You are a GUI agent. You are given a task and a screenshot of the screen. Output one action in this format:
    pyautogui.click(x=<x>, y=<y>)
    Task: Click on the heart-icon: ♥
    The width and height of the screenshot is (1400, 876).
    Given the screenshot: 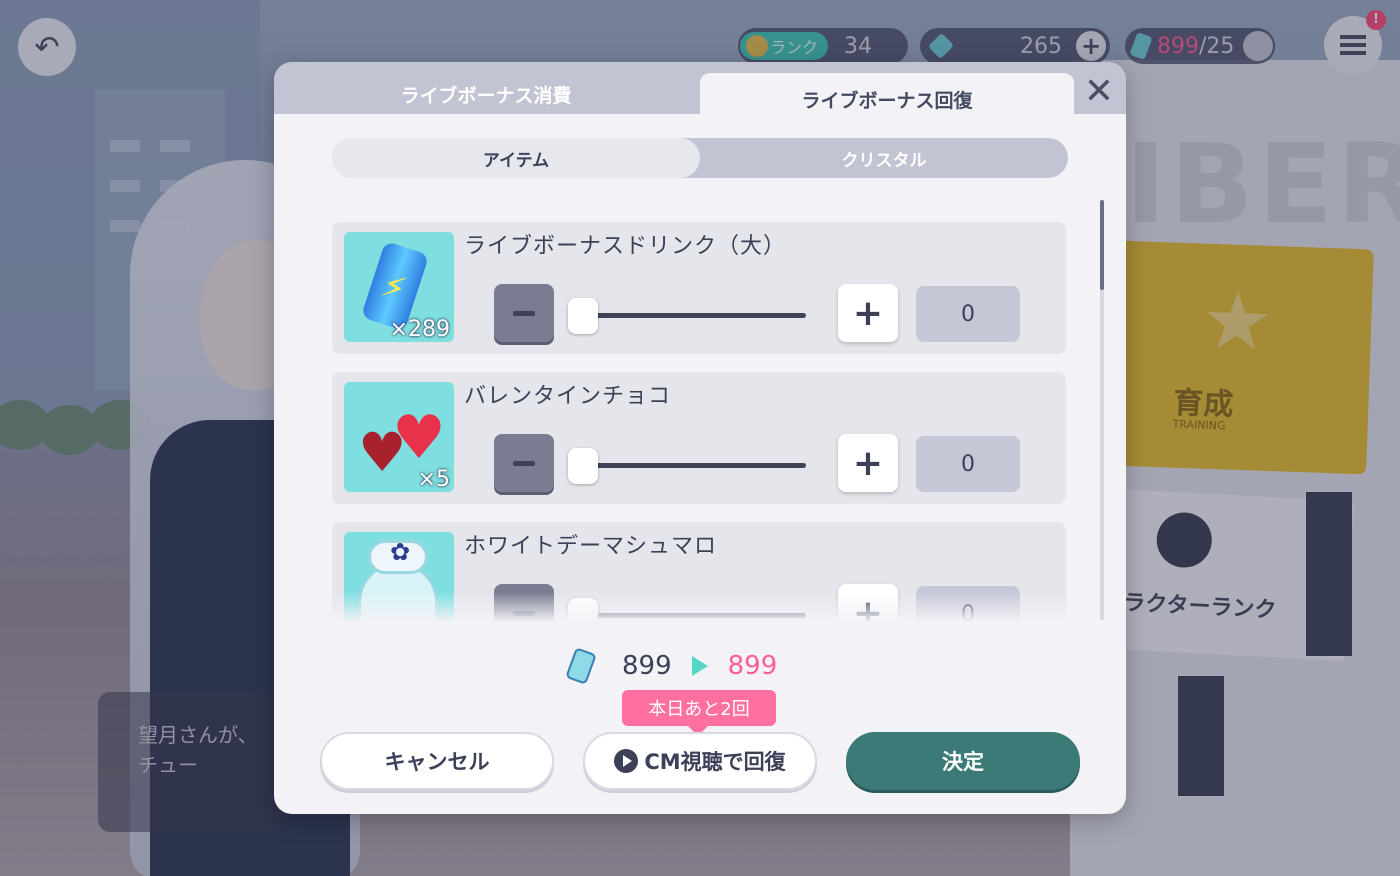 What is the action you would take?
    pyautogui.click(x=419, y=438)
    